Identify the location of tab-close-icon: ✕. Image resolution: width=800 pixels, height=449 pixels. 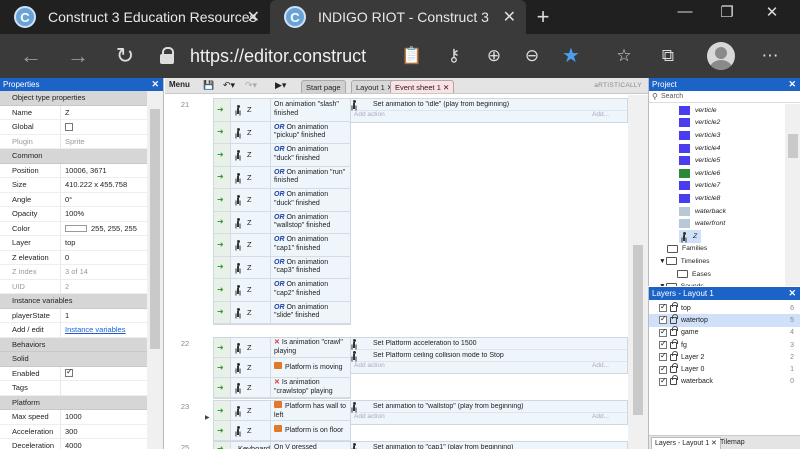
(509, 17).